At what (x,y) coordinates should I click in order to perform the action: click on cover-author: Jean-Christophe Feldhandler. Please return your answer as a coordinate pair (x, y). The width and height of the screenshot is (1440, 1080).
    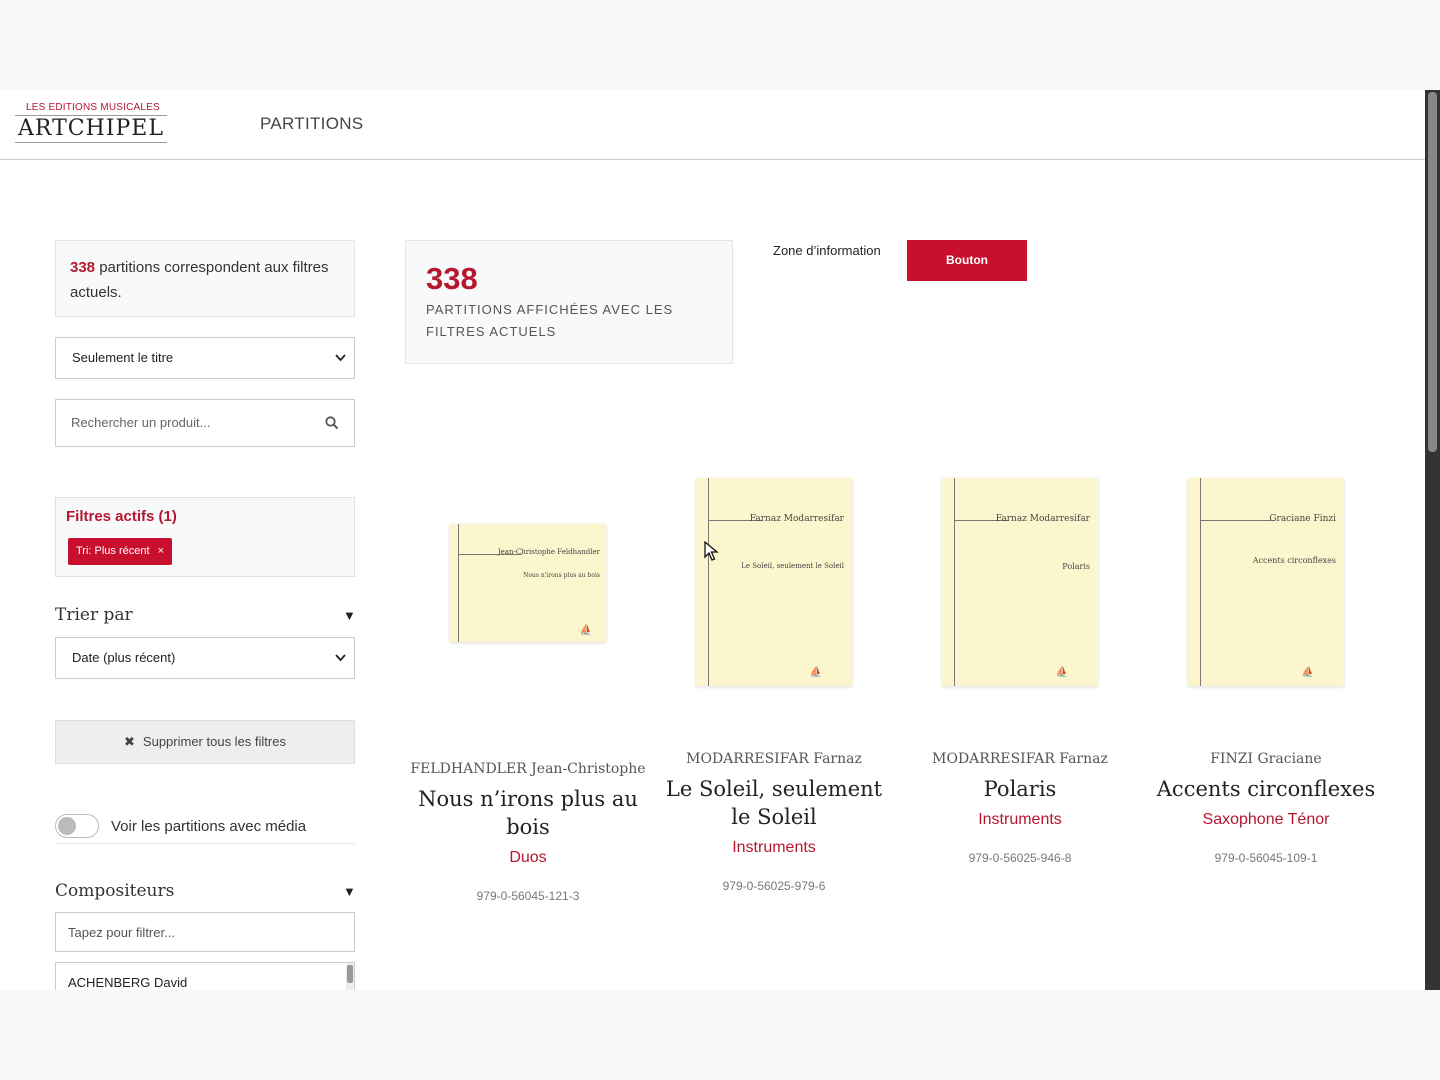
    Looking at the image, I should click on (548, 552).